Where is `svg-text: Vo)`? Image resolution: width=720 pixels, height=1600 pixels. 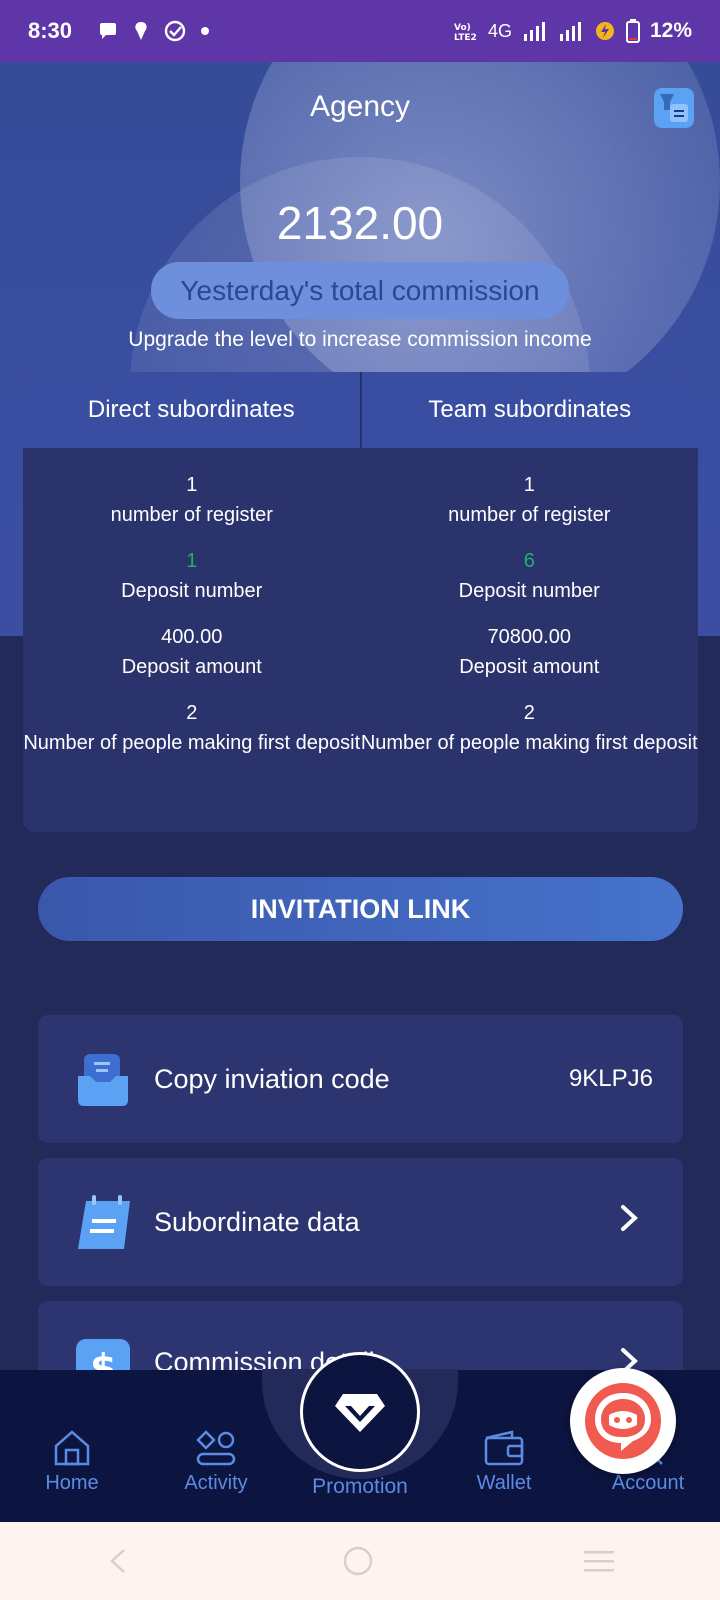 svg-text: Vo) is located at coordinates (462, 28).